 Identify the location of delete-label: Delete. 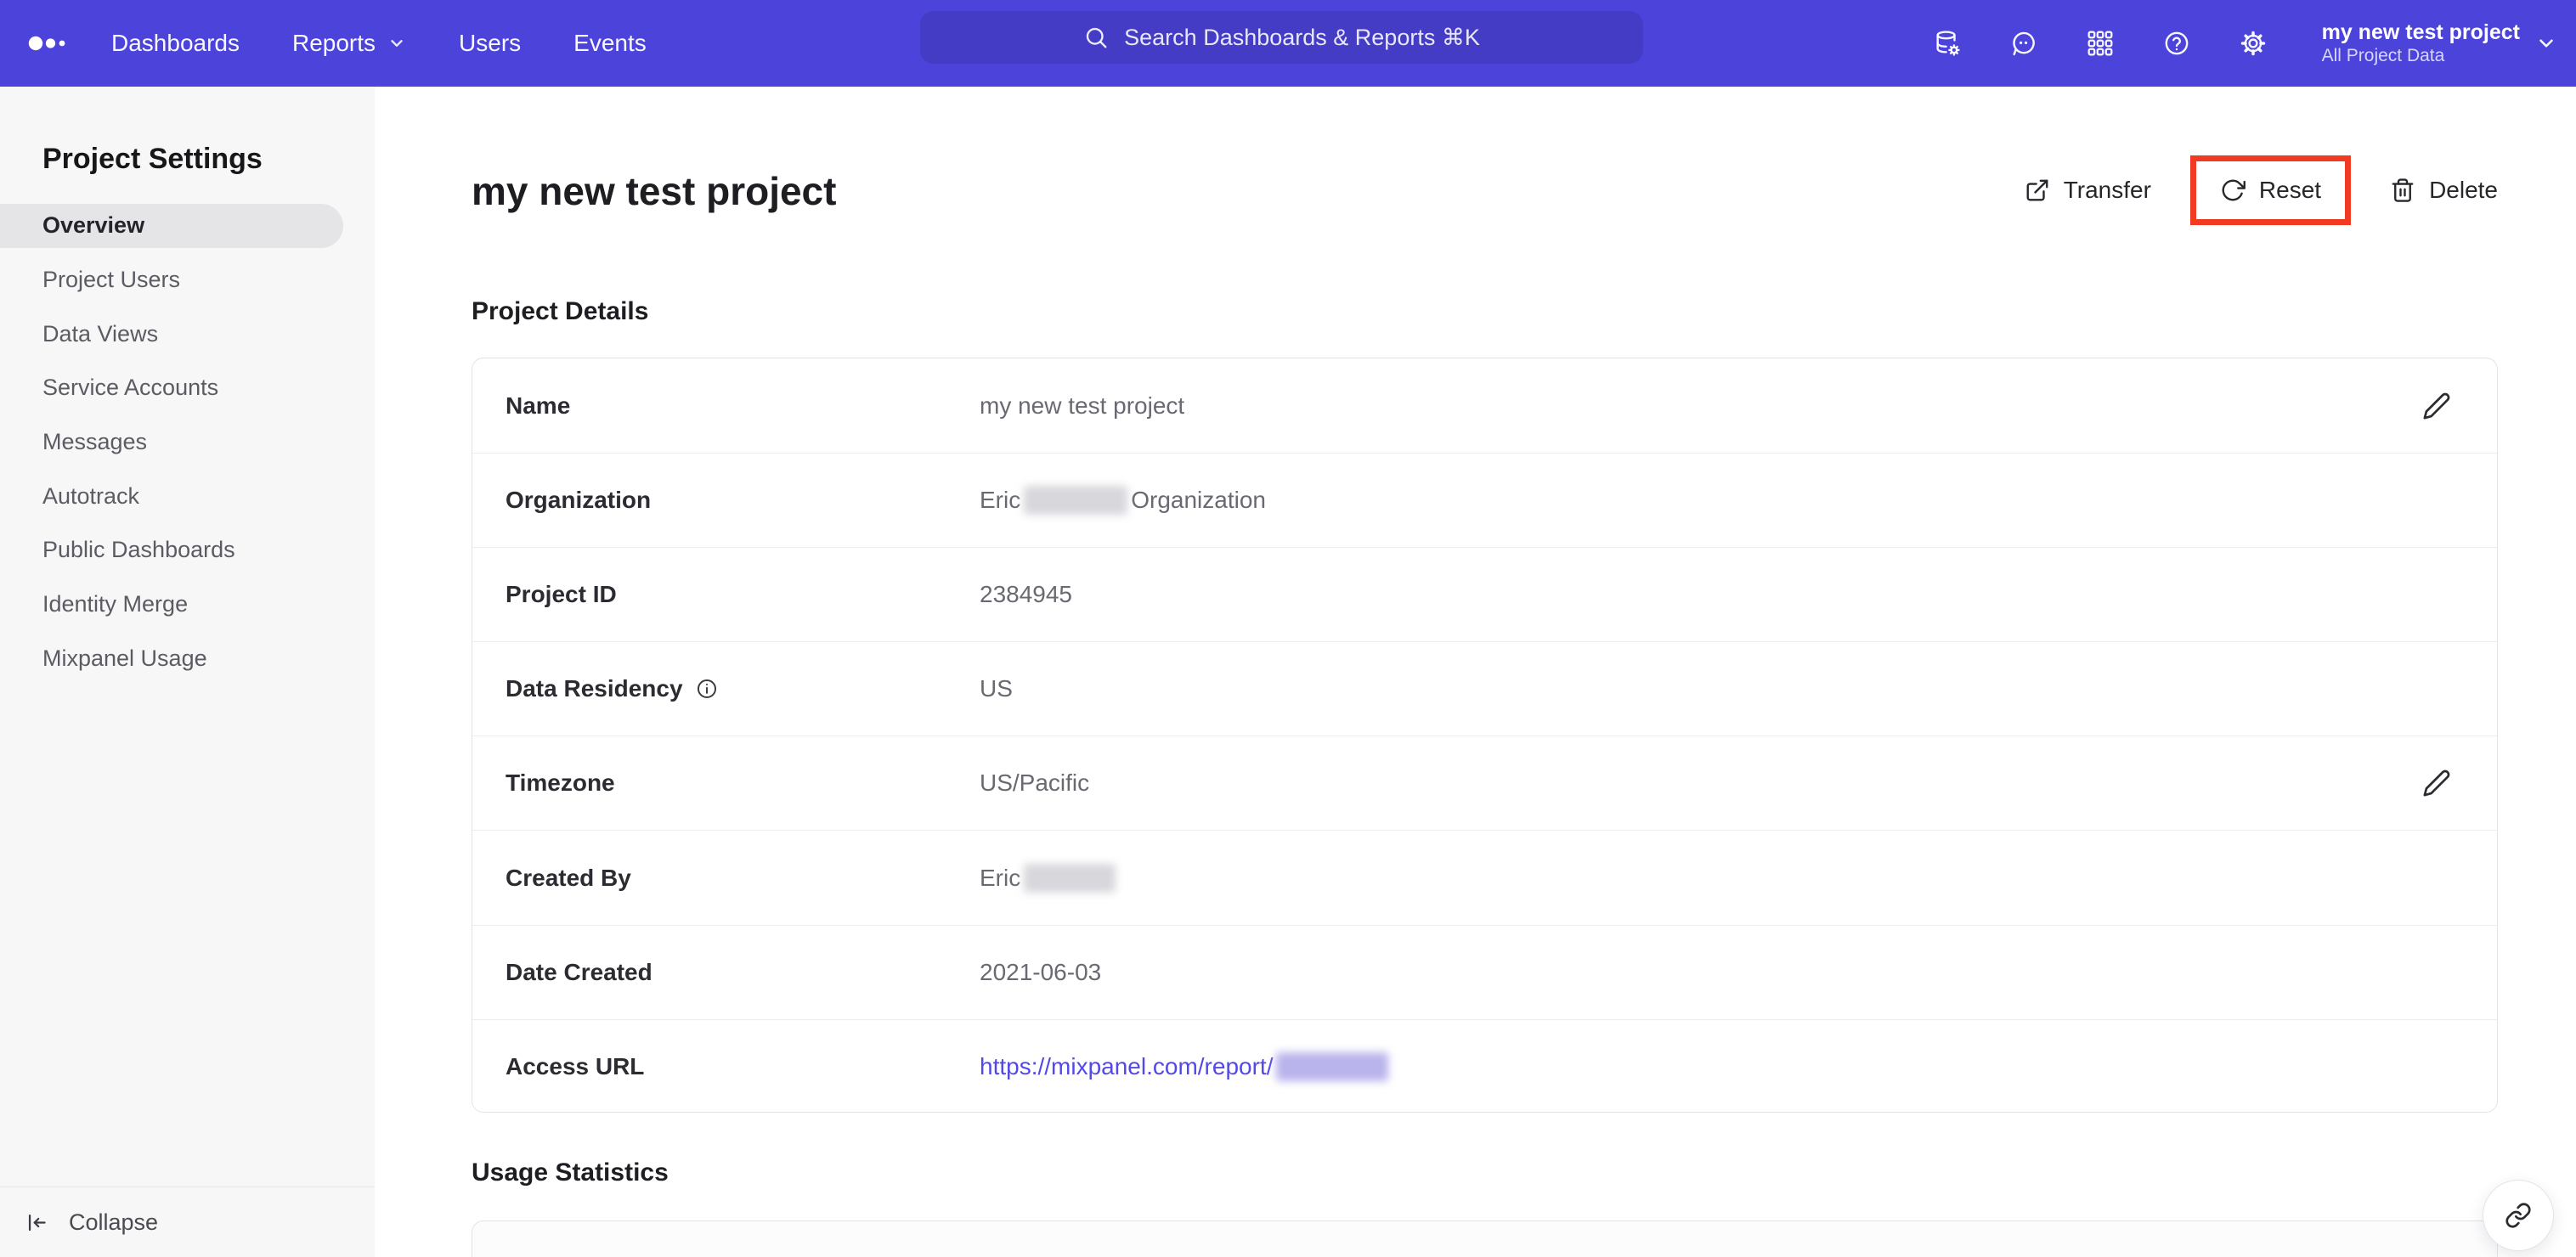
(2463, 190).